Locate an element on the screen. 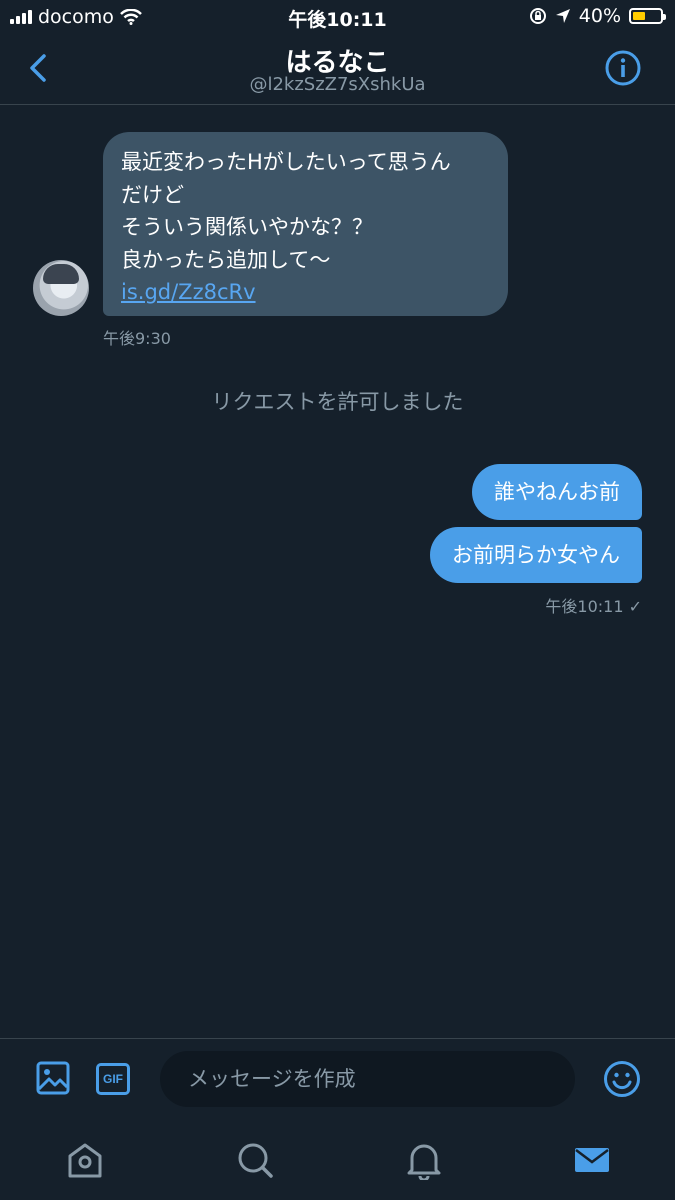 This screenshot has width=675, height=1200. incoming-timestamp: 午後9:30 is located at coordinates (137, 338).